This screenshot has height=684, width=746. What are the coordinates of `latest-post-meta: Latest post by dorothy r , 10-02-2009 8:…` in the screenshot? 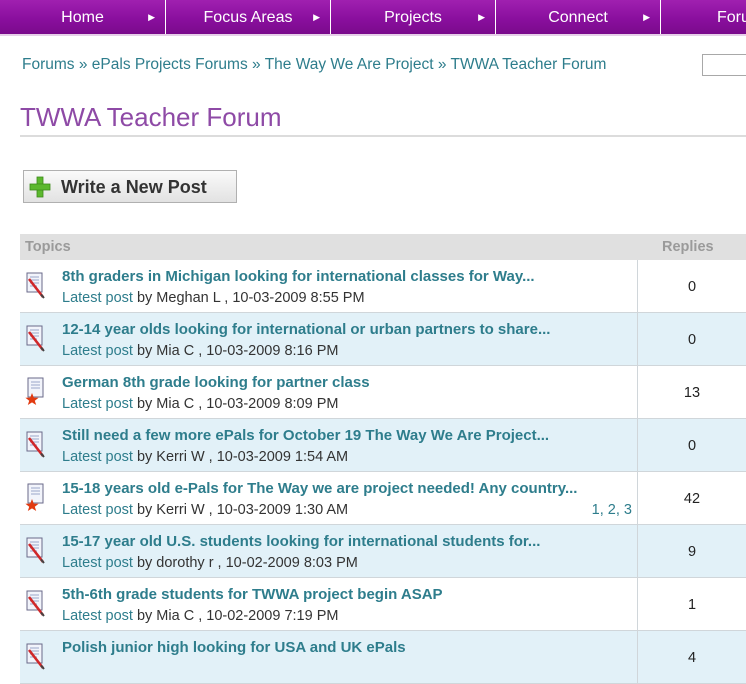 It's located at (210, 563).